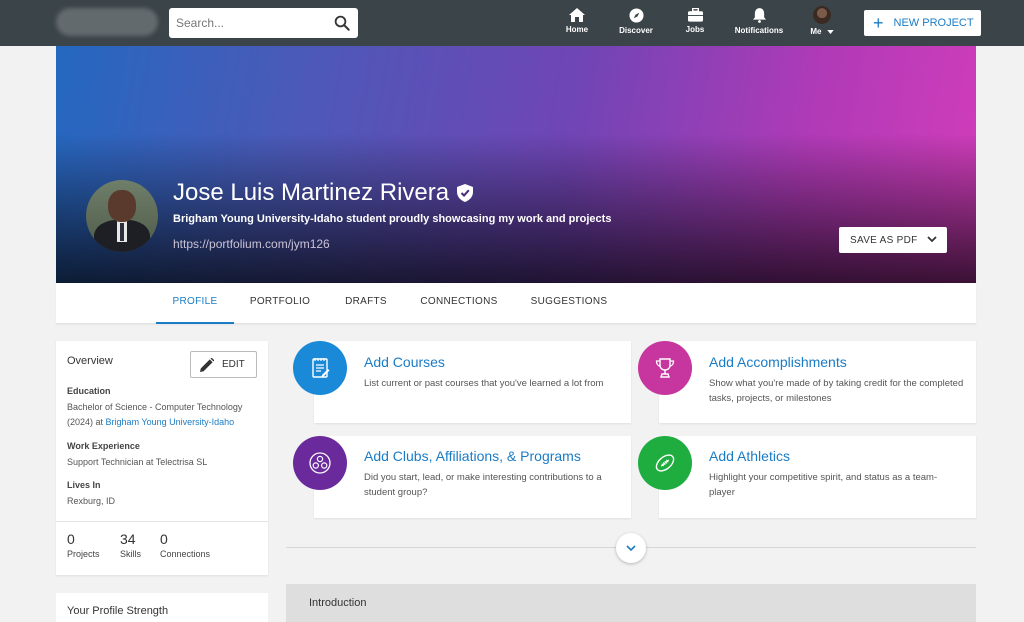 This screenshot has height=622, width=1024. What do you see at coordinates (71, 539) in the screenshot?
I see `stat-projects-value: 0` at bounding box center [71, 539].